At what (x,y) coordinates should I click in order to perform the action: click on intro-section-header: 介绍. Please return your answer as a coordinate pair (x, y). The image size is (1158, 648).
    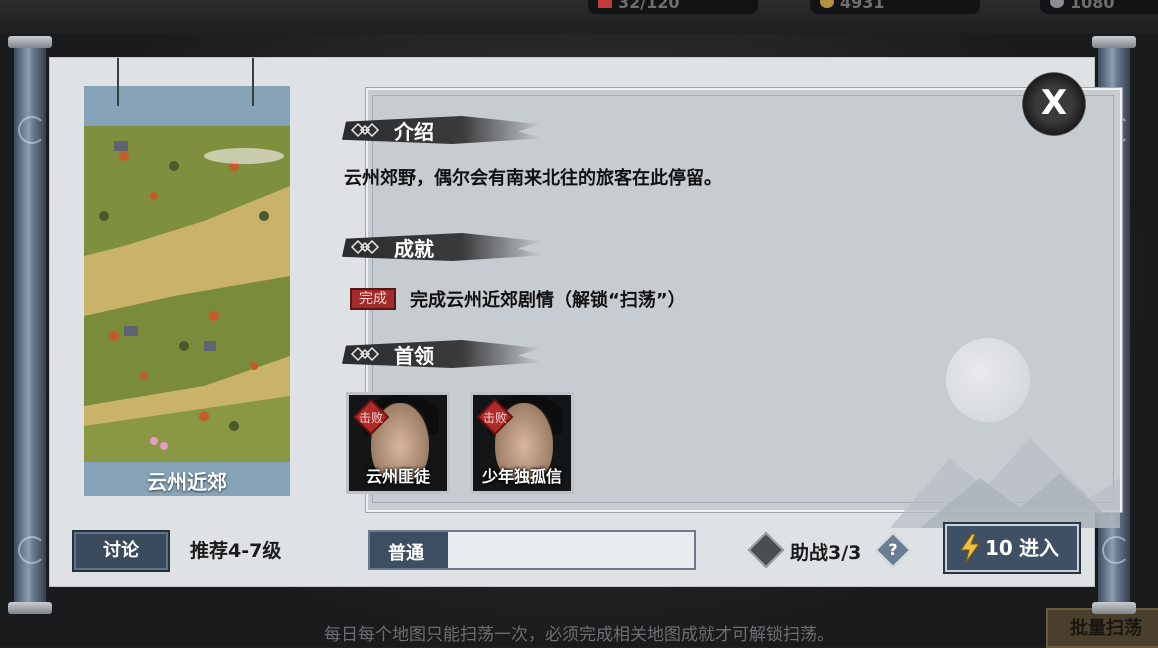
    Looking at the image, I should click on (442, 130).